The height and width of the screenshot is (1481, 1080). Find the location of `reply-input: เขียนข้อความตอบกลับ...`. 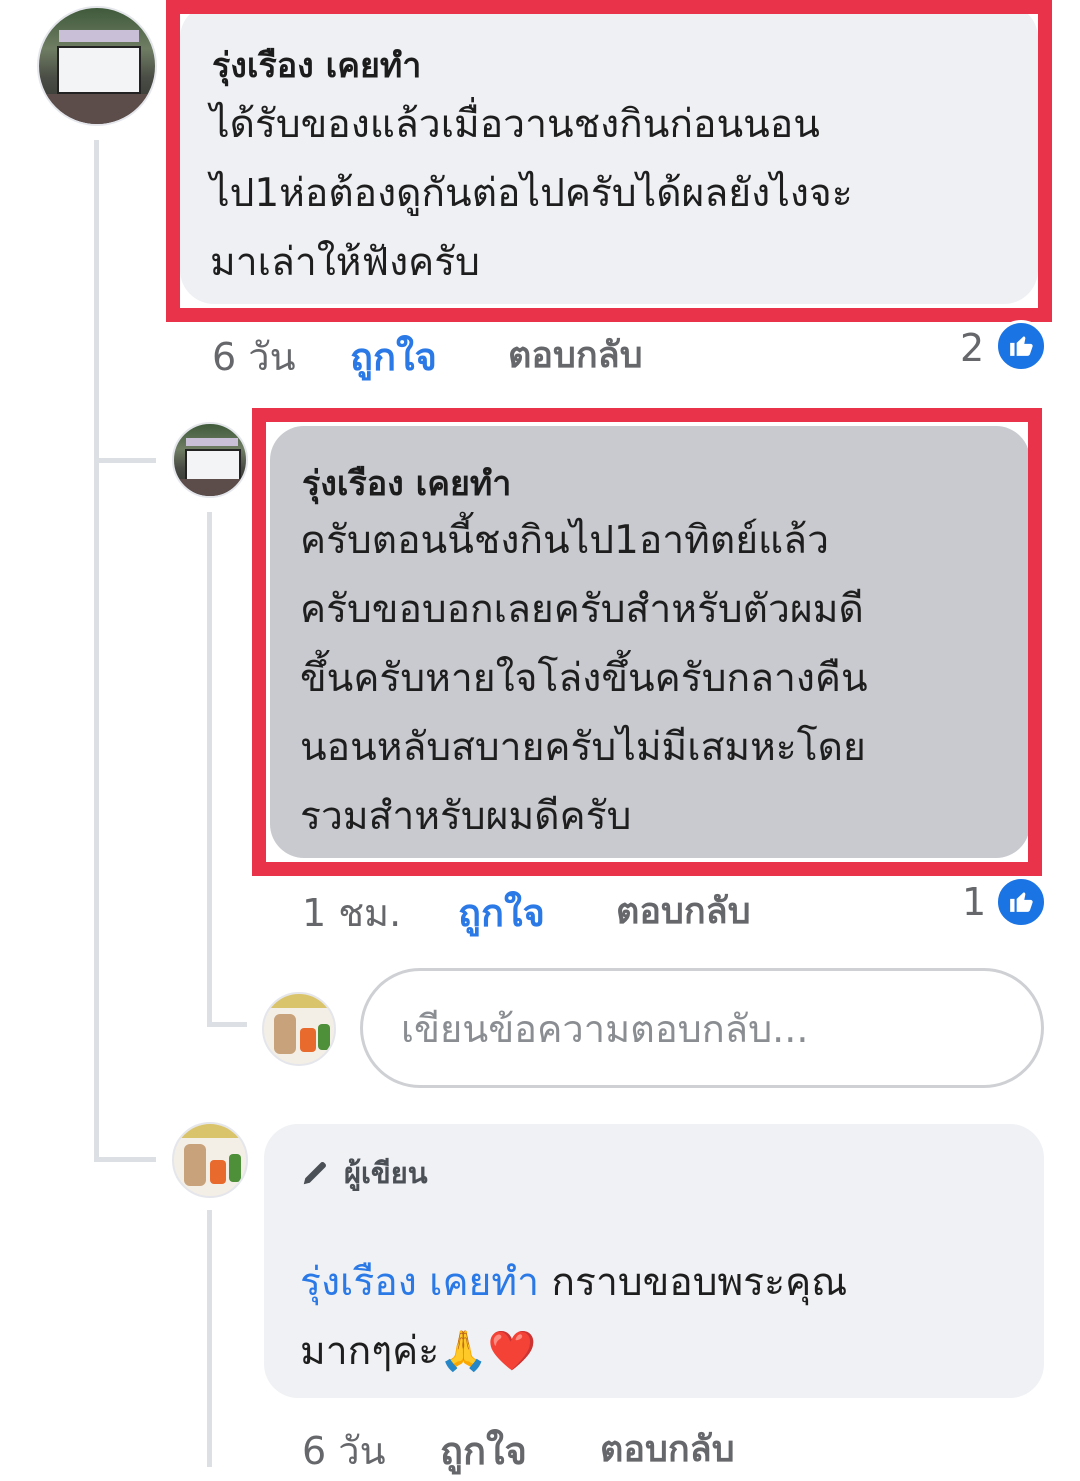

reply-input: เขียนข้อความตอบกลับ... is located at coordinates (702, 1028).